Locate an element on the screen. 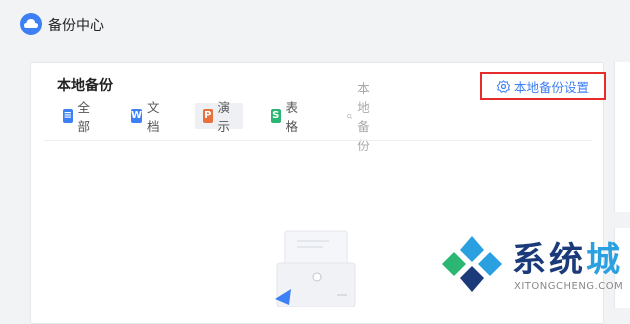 The height and width of the screenshot is (324, 630). watermark-brand-main: 系统 is located at coordinates (549, 260).